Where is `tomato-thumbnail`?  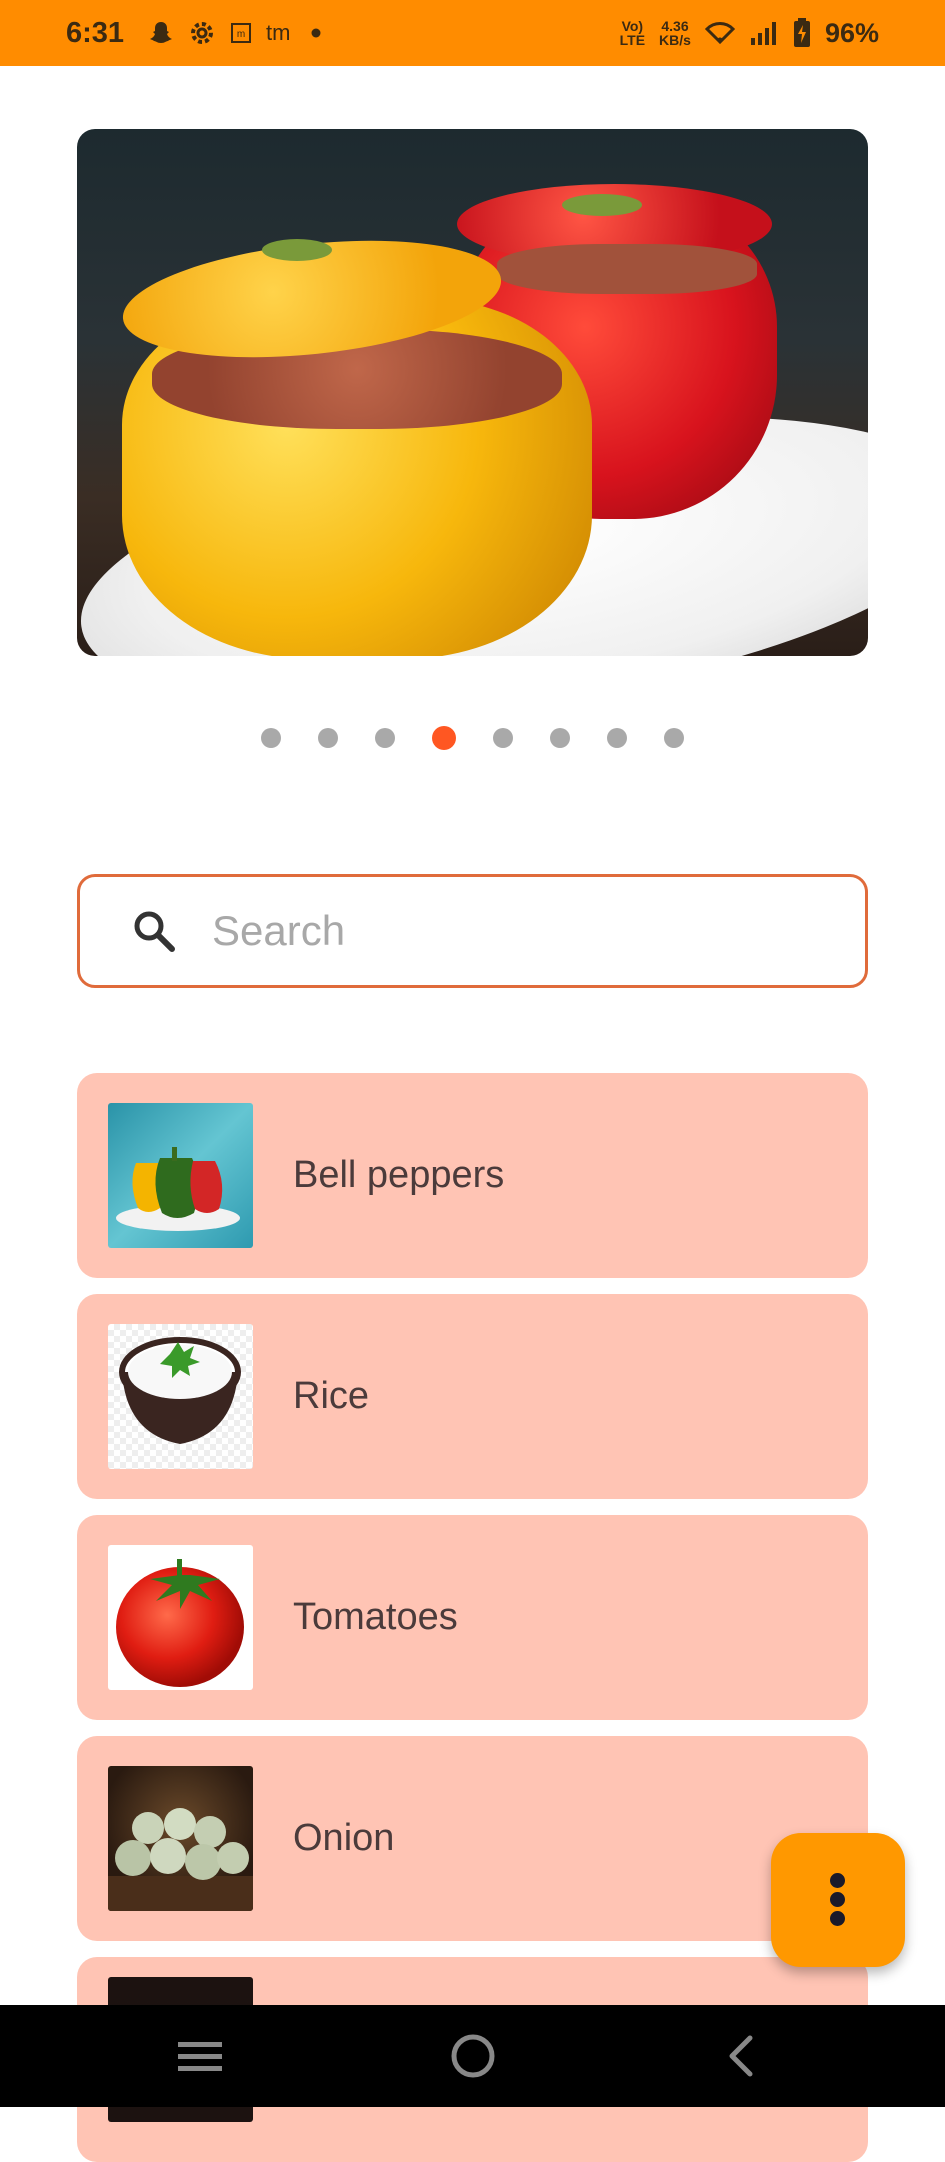
tomato-thumbnail is located at coordinates (180, 1617).